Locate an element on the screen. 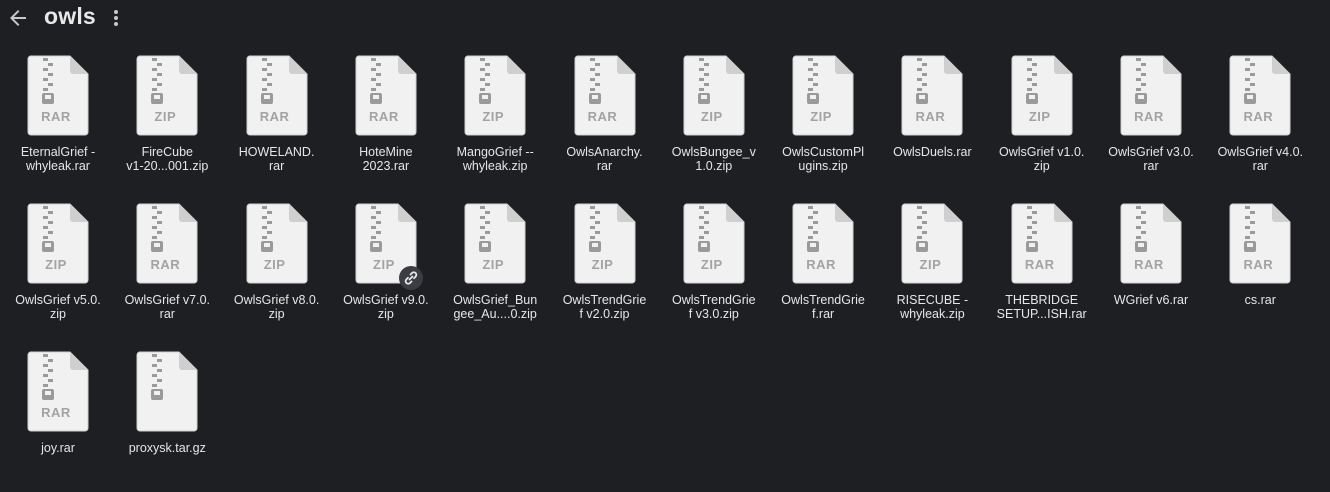 This screenshot has width=1330, height=492. file-item: ZIP OwlsCustomPl ugins.zip is located at coordinates (819, 118).